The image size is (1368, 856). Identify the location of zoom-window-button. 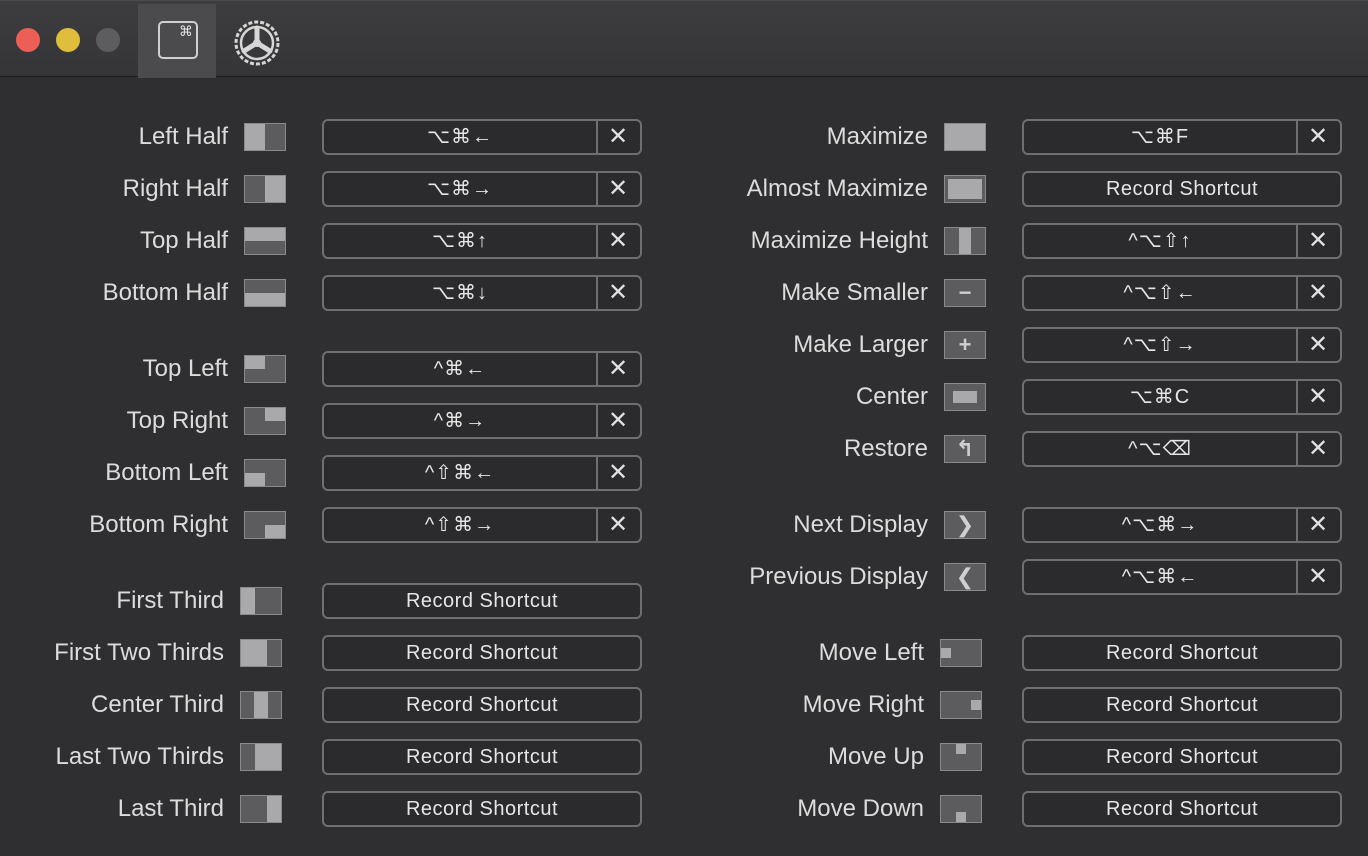
(108, 40).